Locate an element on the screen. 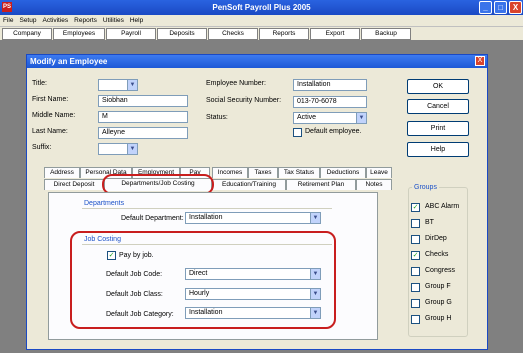 The height and width of the screenshot is (353, 523). group-abc-alarm-label: ABC Alarm is located at coordinates (442, 206).